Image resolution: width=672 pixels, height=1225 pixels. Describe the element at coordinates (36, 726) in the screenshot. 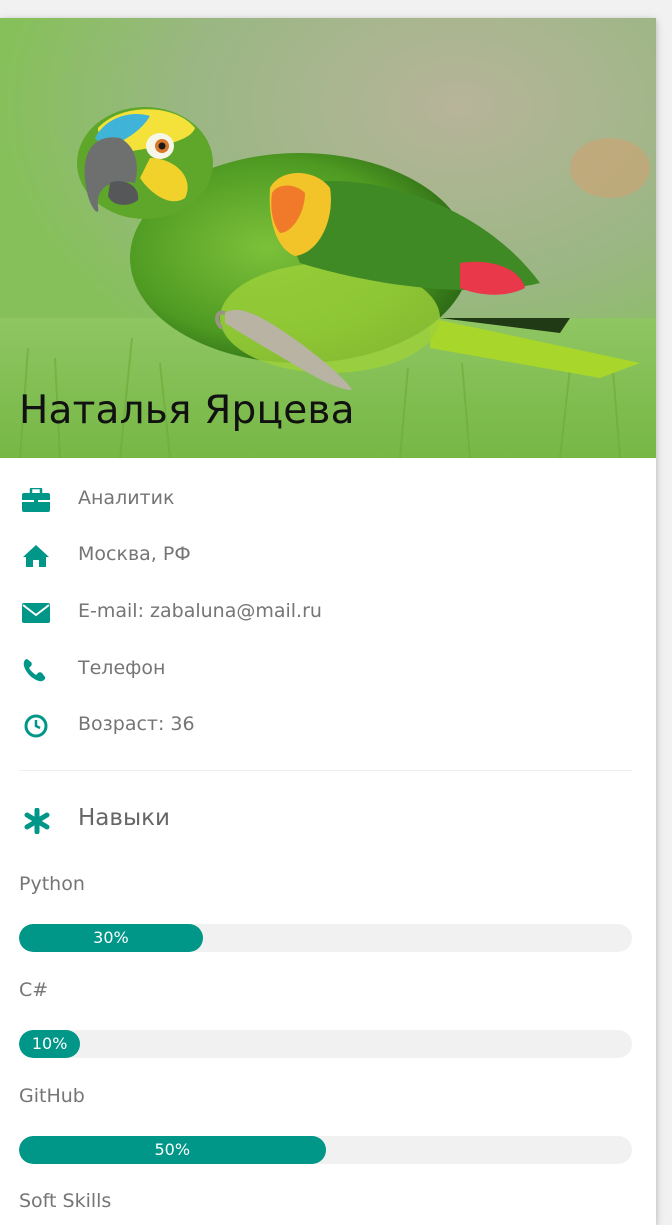

I see `clock-icon` at that location.